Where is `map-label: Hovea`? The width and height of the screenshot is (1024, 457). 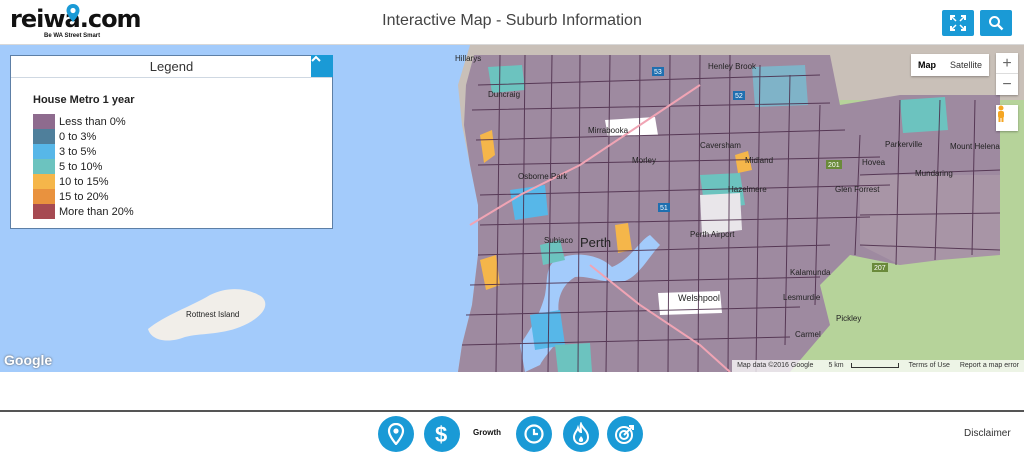
map-label: Hovea is located at coordinates (874, 162).